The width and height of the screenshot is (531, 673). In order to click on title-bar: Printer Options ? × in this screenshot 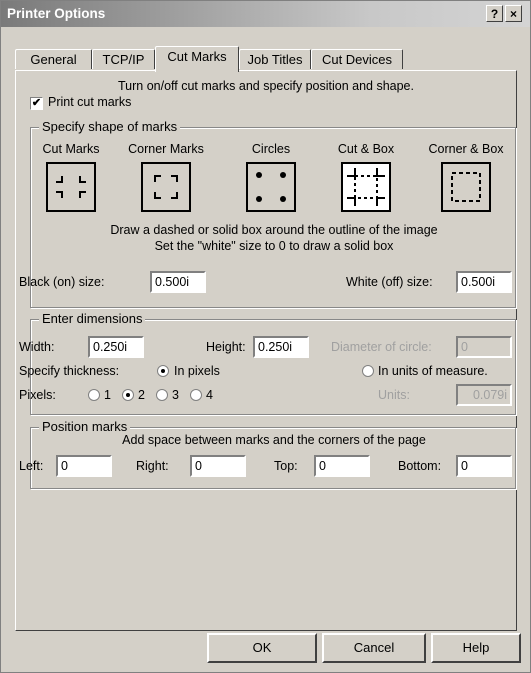, I will do `click(265, 14)`.